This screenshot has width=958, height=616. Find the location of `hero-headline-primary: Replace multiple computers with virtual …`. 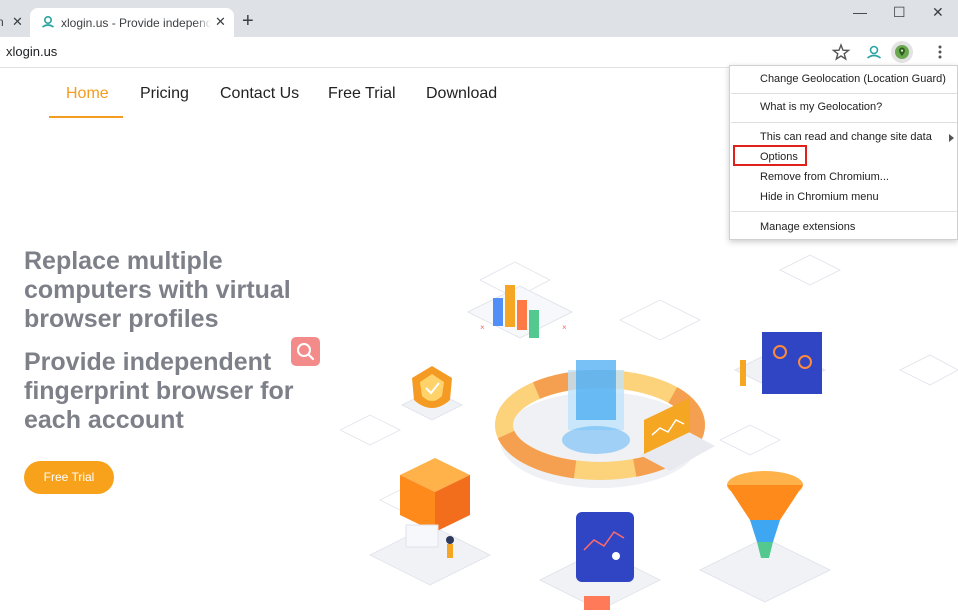

hero-headline-primary: Replace multiple computers with virtual … is located at coordinates (157, 290).